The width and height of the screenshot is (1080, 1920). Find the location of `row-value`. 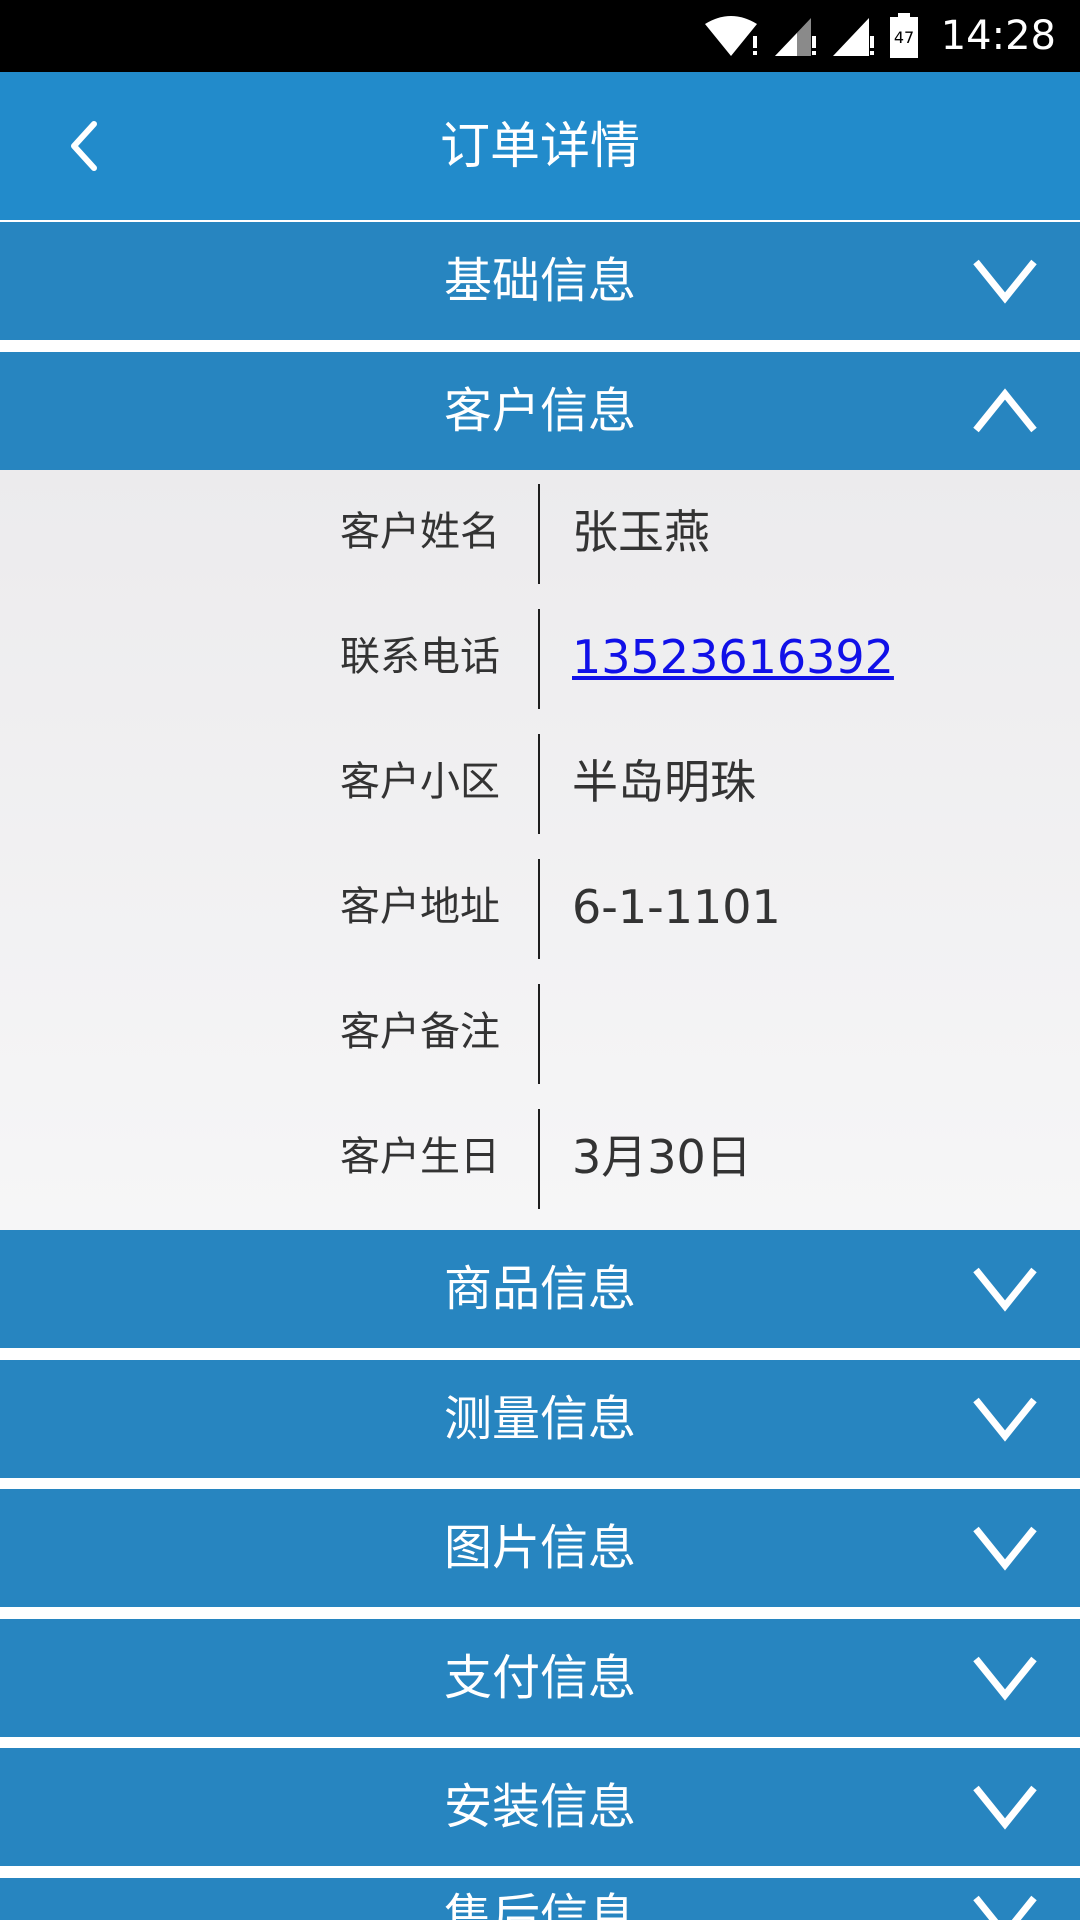

row-value is located at coordinates (812, 1032).